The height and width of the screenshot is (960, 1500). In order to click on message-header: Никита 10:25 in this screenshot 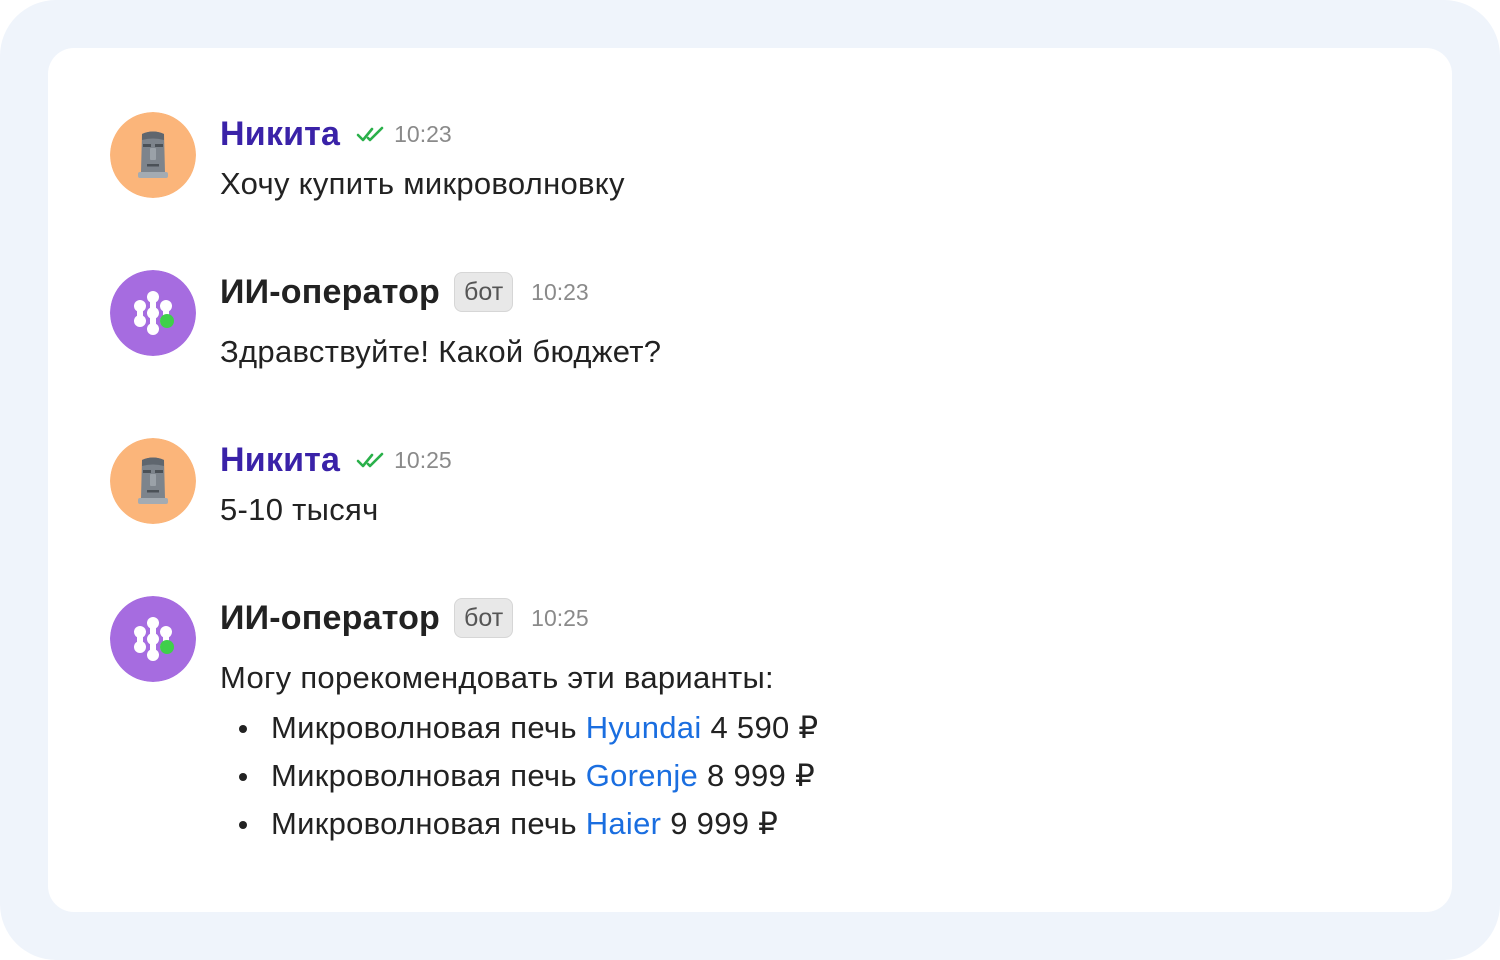, I will do `click(336, 460)`.